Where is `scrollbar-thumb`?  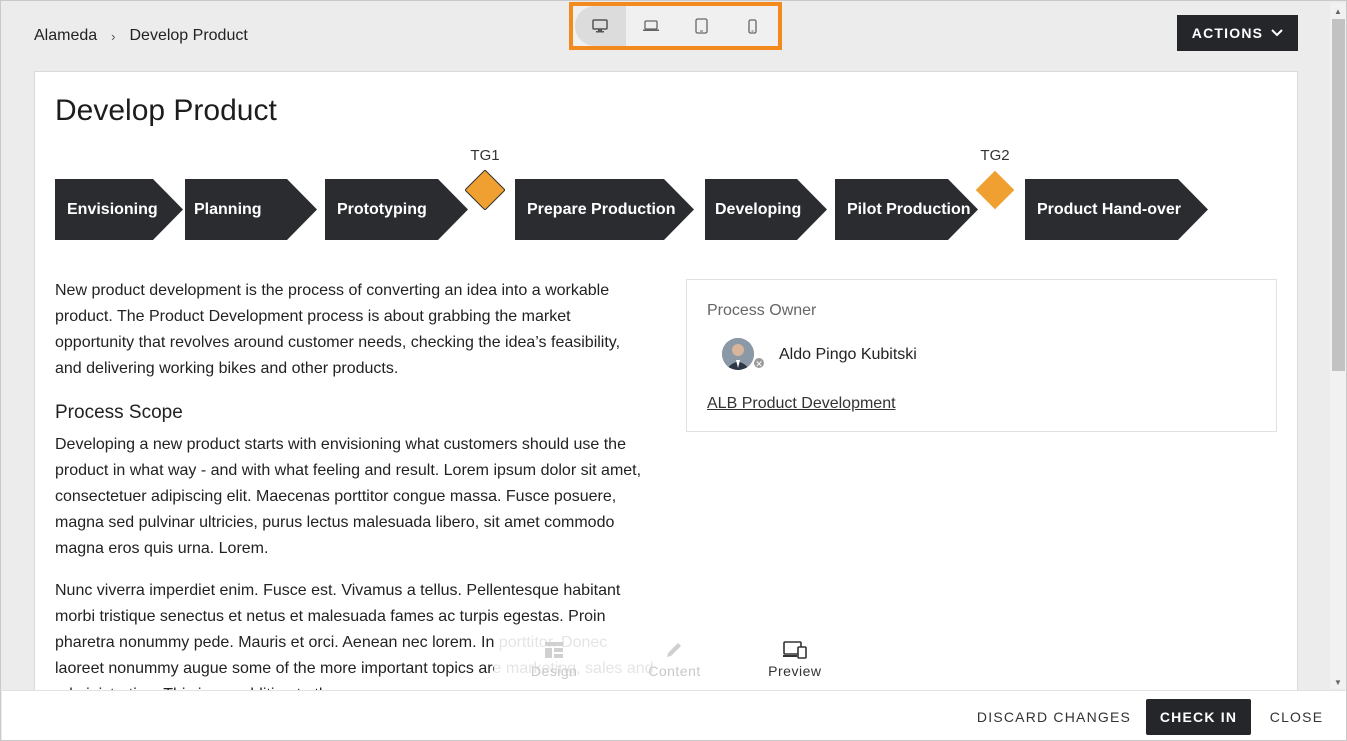 scrollbar-thumb is located at coordinates (1338, 195).